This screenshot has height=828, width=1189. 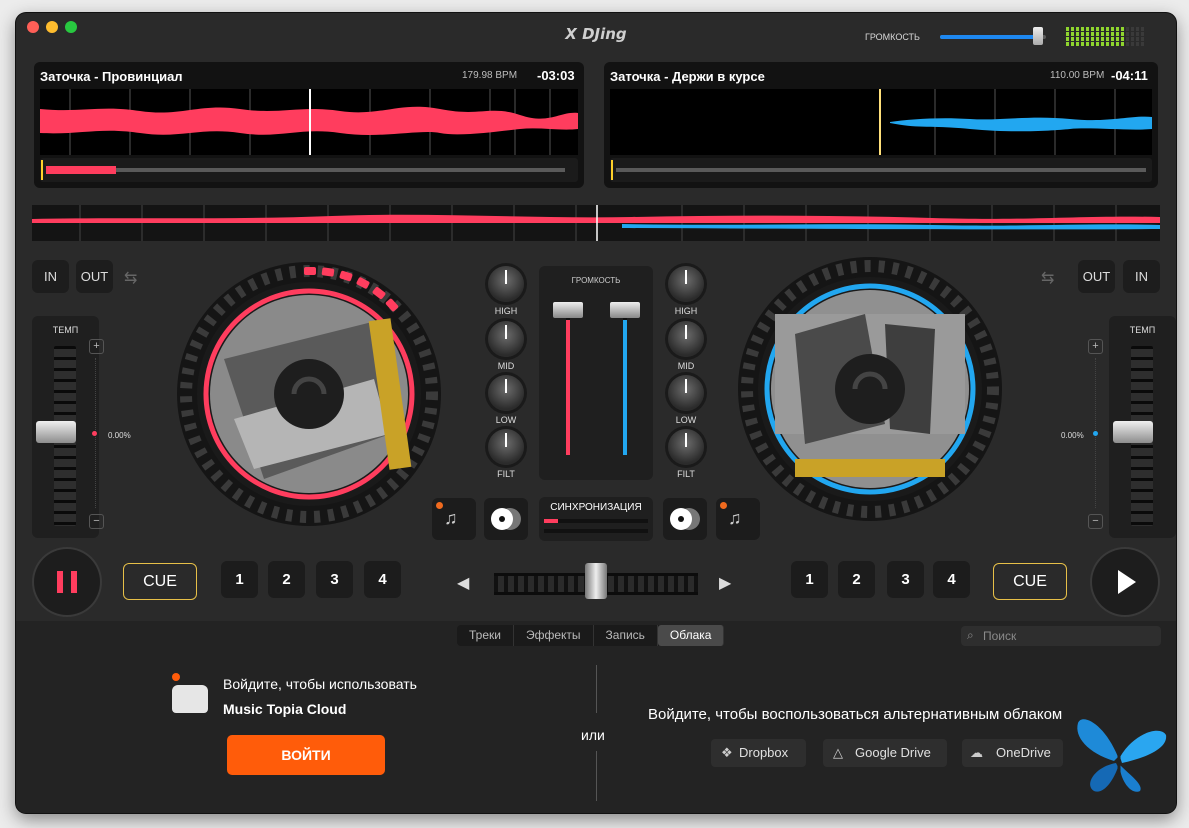 I want to click on guitar-ai-icon: ♫, so click(x=451, y=518).